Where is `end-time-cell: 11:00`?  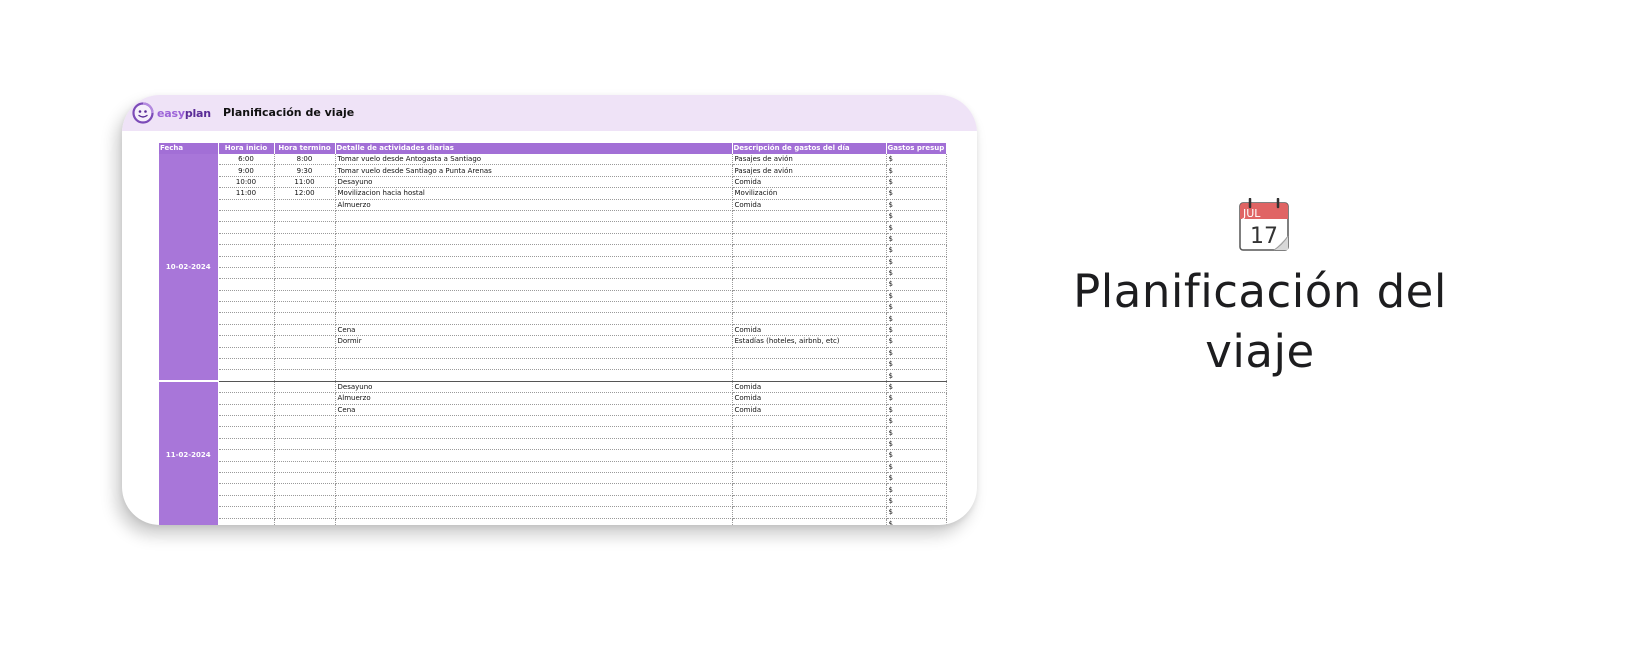
end-time-cell: 11:00 is located at coordinates (305, 182).